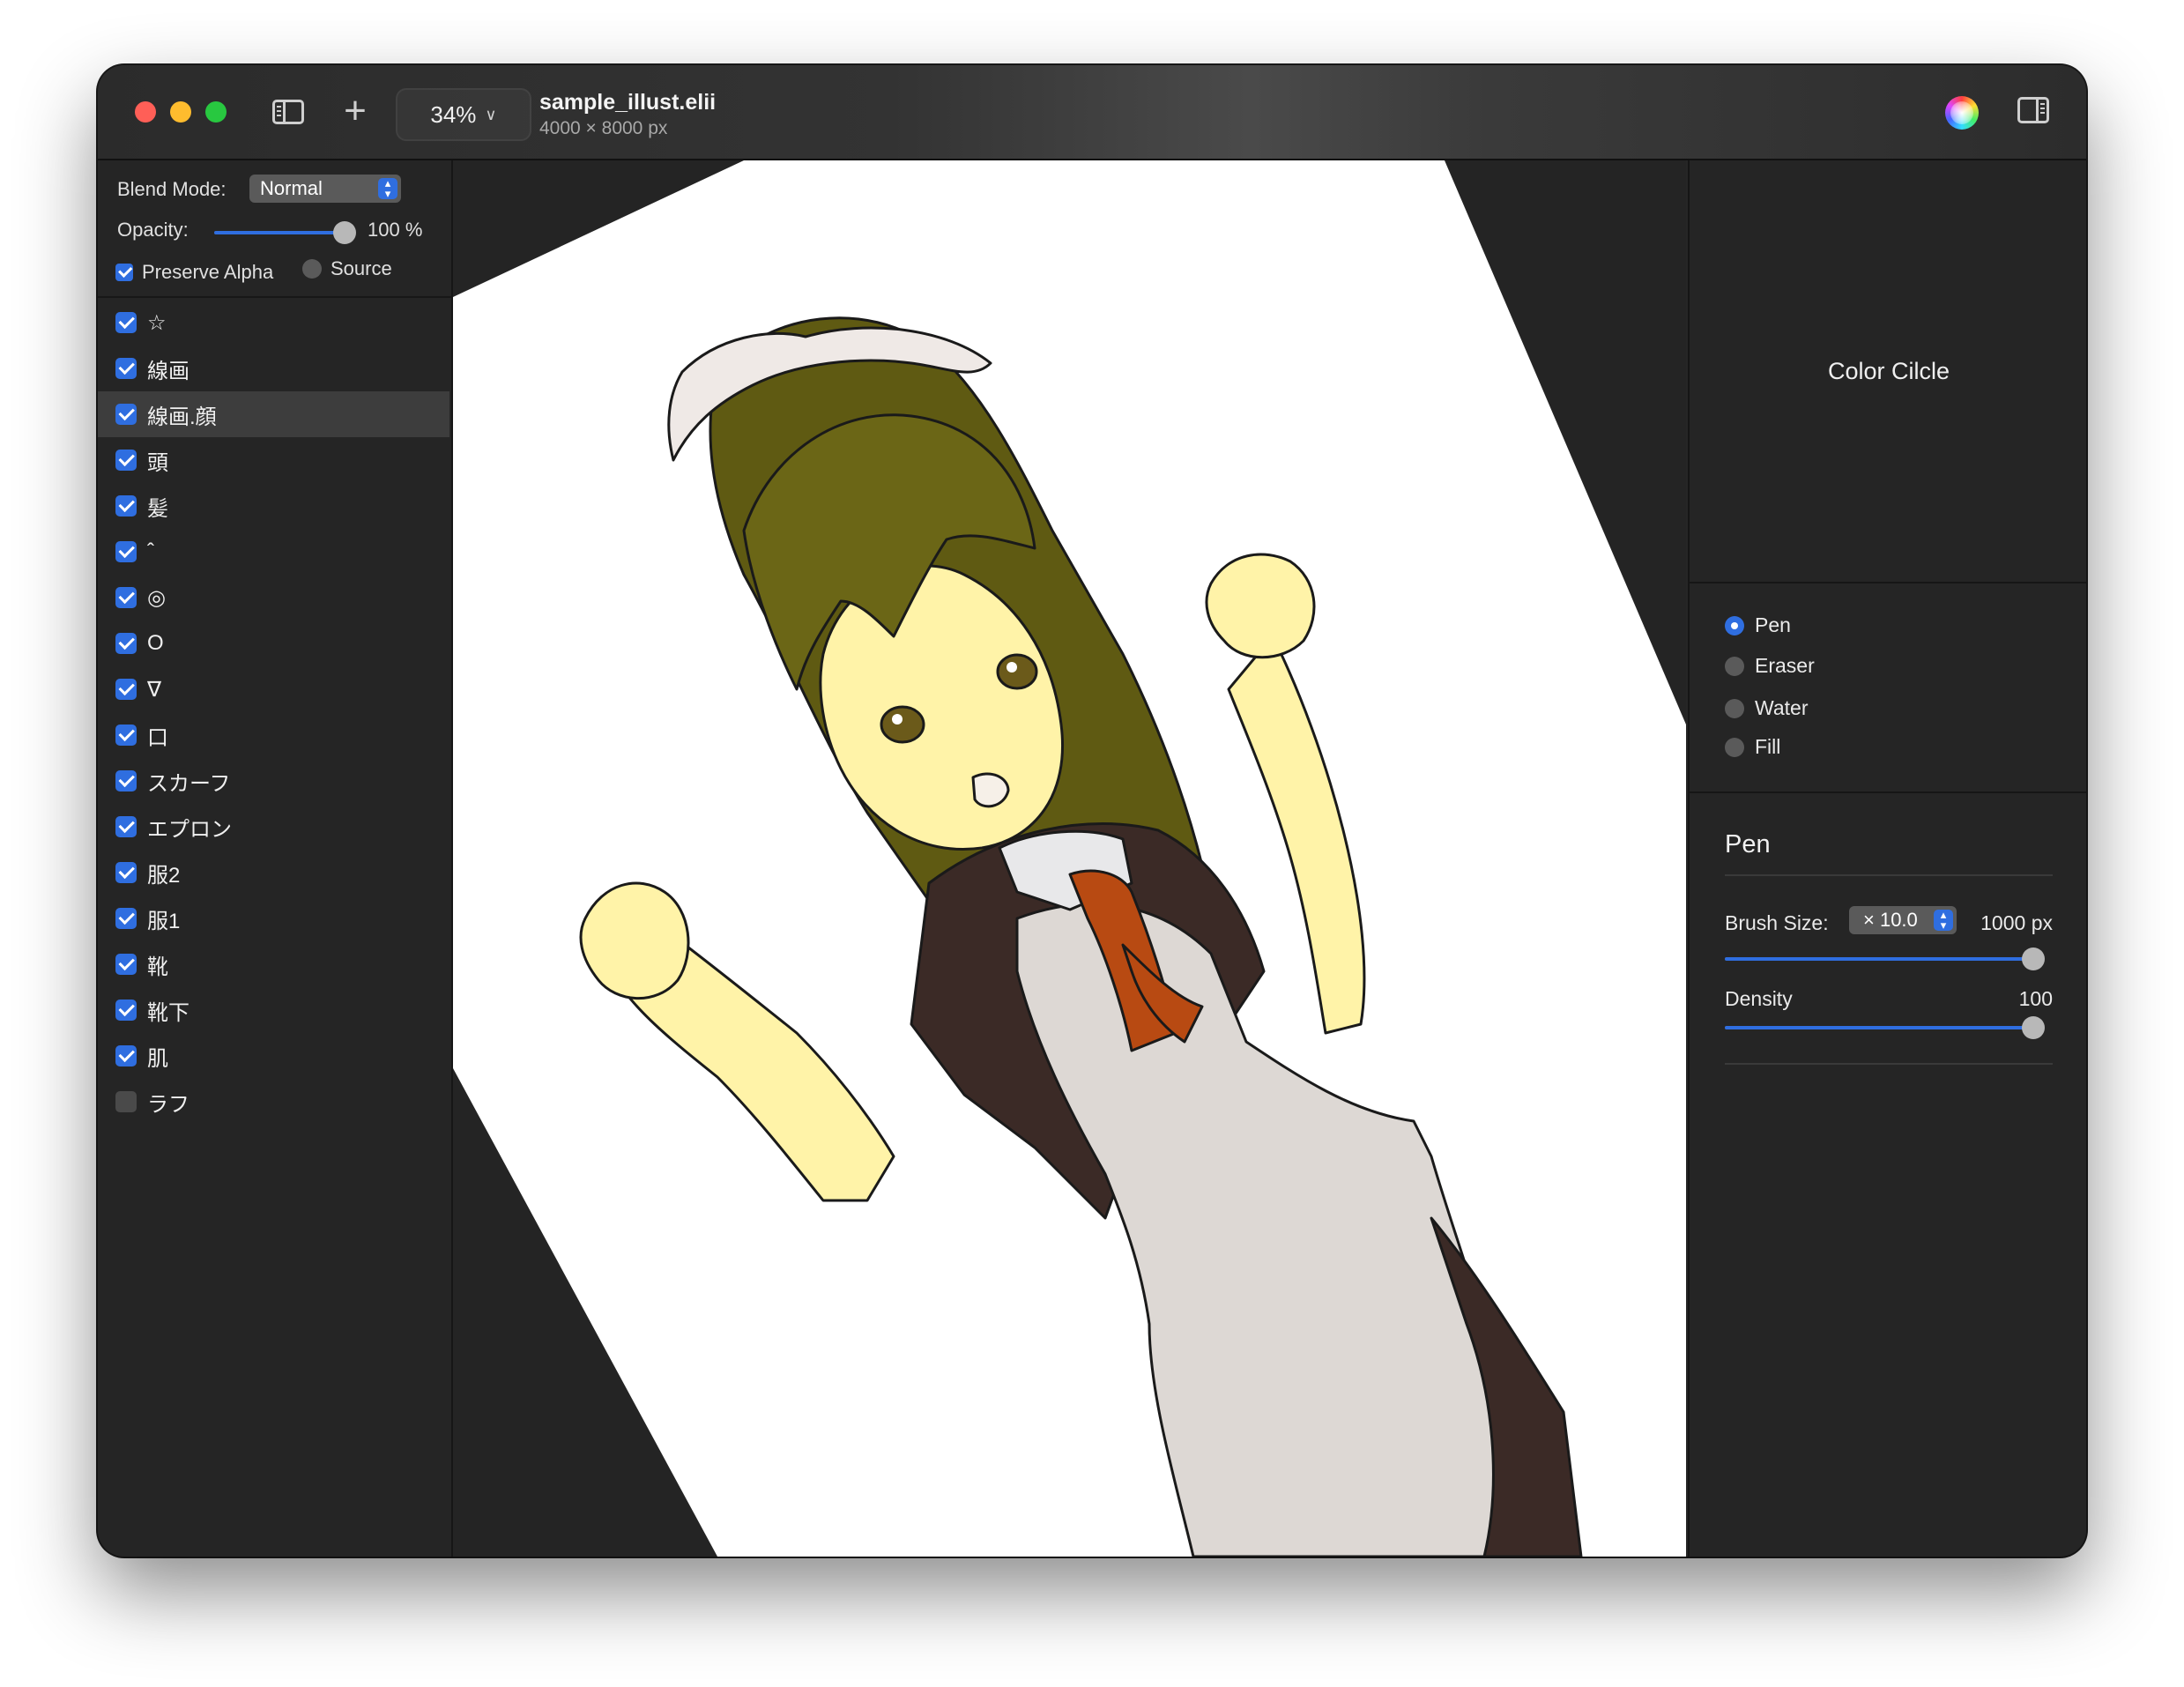 The width and height of the screenshot is (2184, 1687). What do you see at coordinates (1773, 624) in the screenshot?
I see `tool-label: Pen` at bounding box center [1773, 624].